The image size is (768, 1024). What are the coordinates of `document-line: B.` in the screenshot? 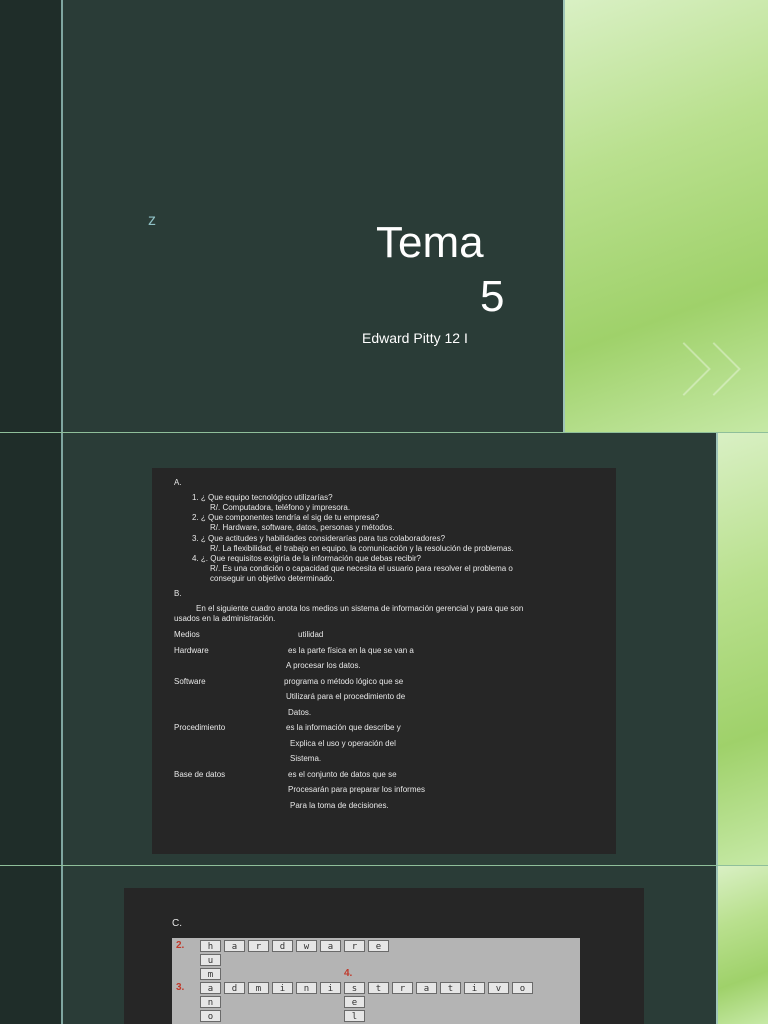 It's located at (178, 593).